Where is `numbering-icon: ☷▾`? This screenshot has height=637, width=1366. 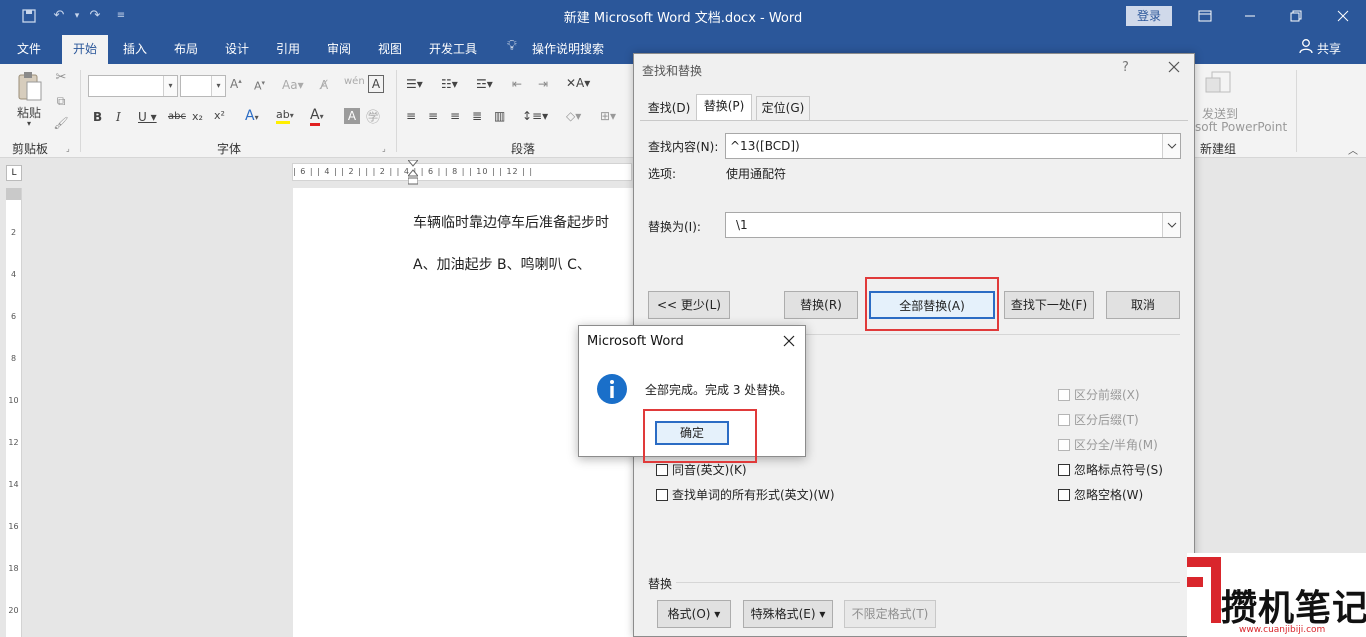 numbering-icon: ☷▾ is located at coordinates (449, 84).